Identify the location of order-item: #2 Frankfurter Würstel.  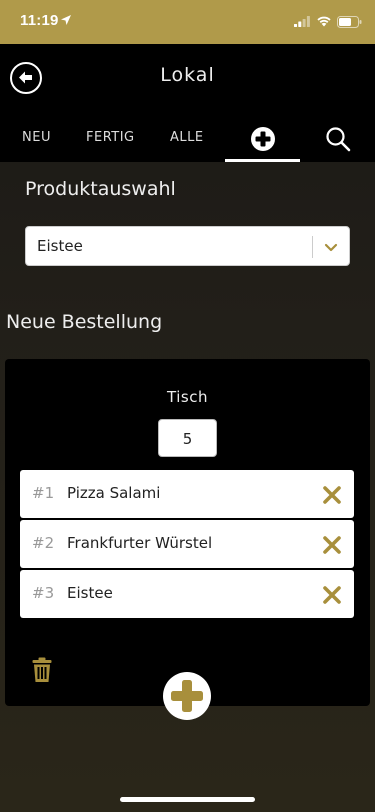
(187, 544).